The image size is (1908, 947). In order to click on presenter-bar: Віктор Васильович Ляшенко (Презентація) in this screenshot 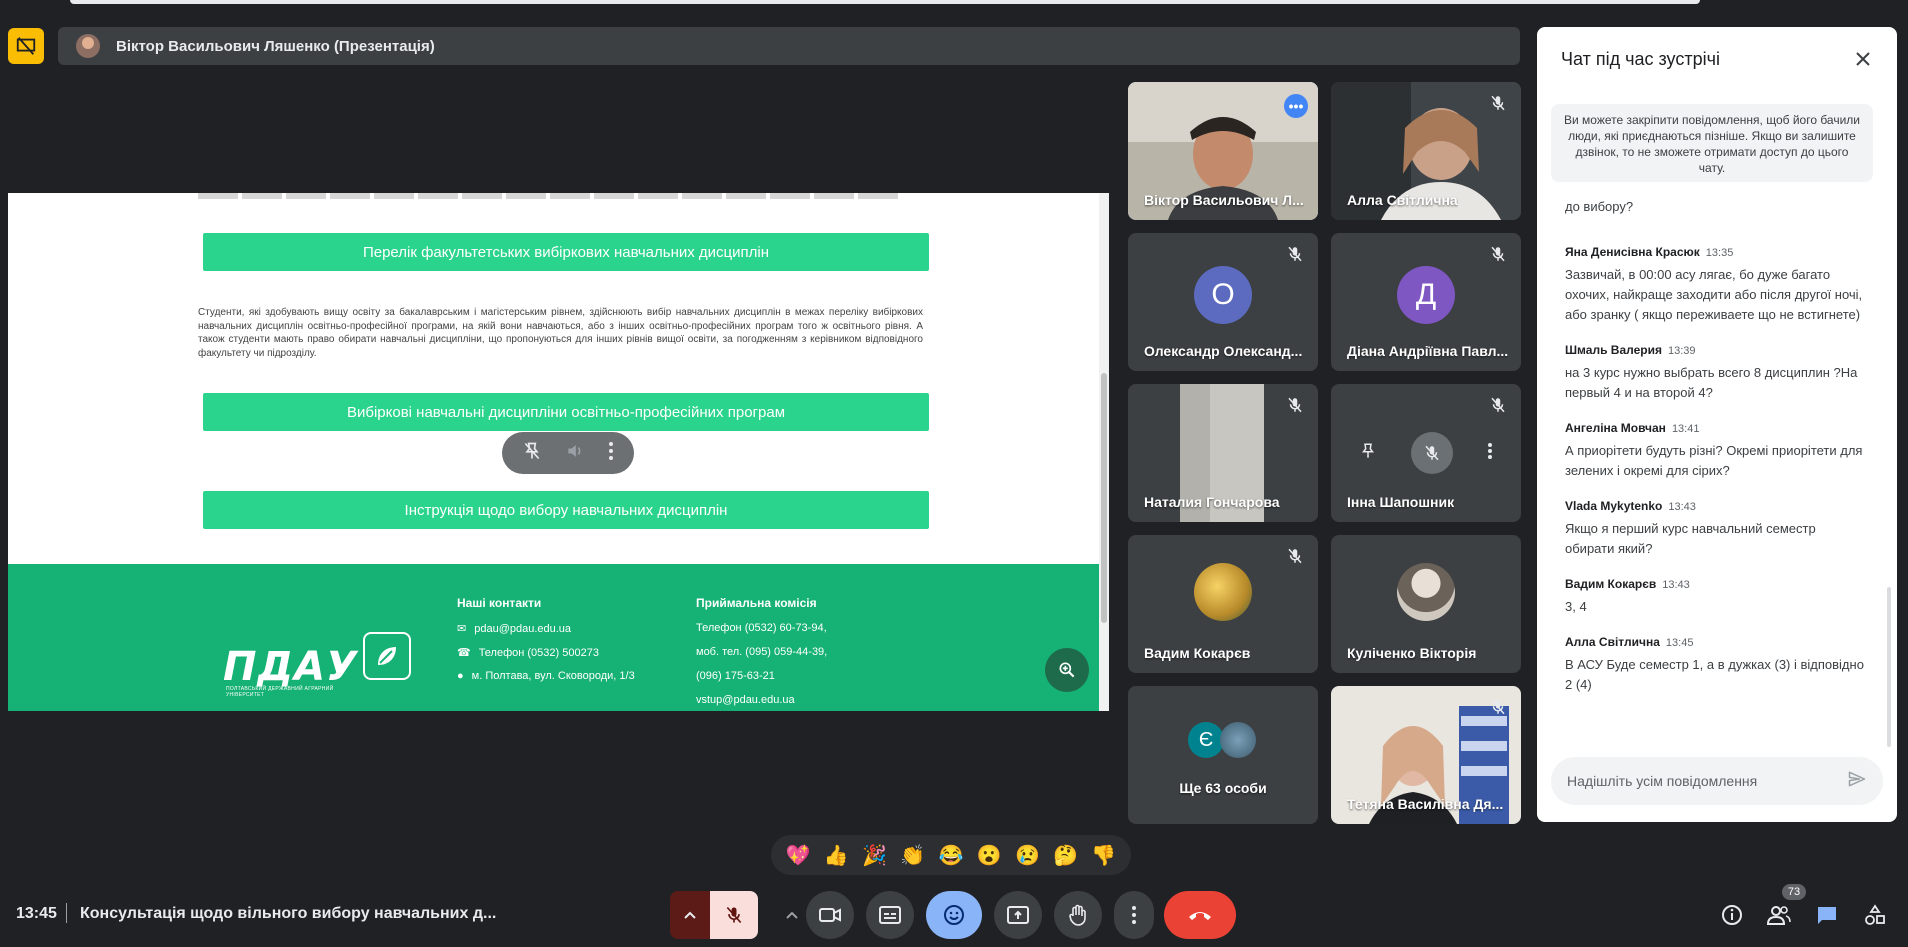, I will do `click(789, 46)`.